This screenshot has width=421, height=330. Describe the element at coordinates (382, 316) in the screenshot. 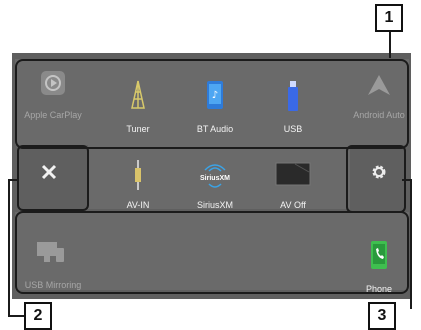

I see `callout-3-badge: 3` at that location.